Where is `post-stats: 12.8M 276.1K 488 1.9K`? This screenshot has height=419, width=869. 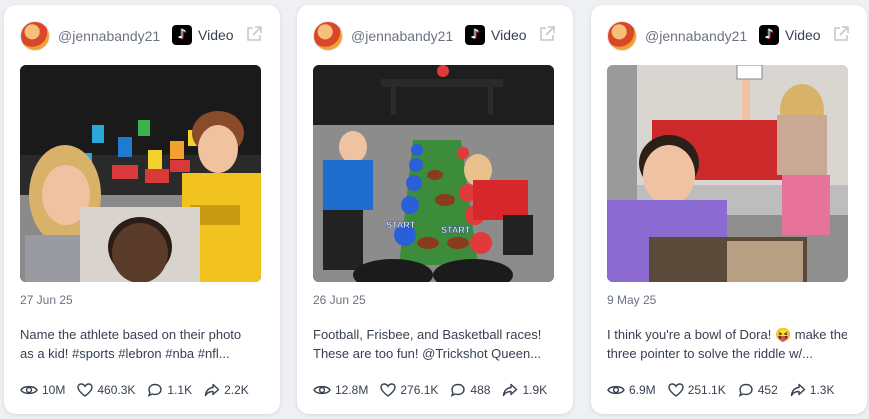 post-stats: 12.8M 276.1K 488 1.9K is located at coordinates (436, 390).